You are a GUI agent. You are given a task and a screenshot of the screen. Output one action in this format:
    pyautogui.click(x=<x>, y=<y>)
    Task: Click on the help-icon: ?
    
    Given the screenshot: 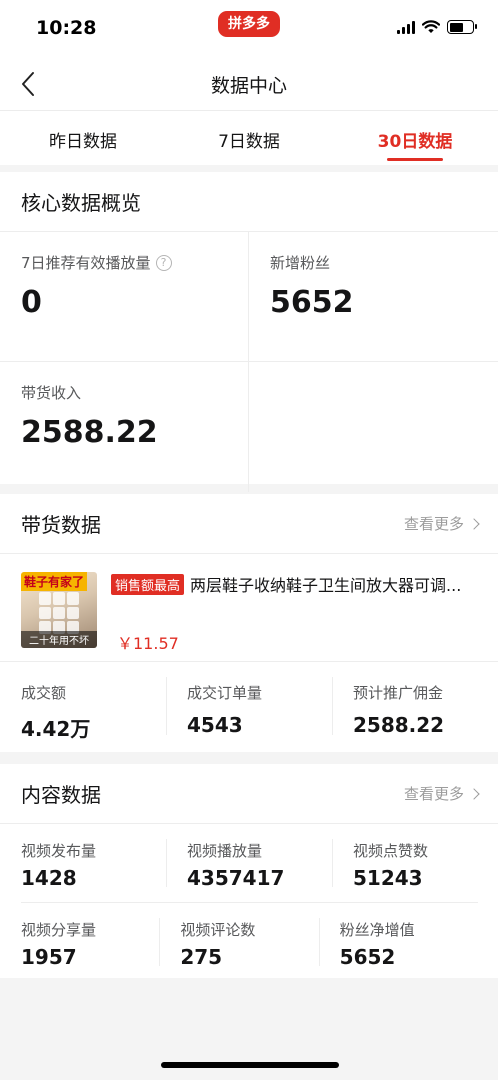 What is the action you would take?
    pyautogui.click(x=163, y=262)
    